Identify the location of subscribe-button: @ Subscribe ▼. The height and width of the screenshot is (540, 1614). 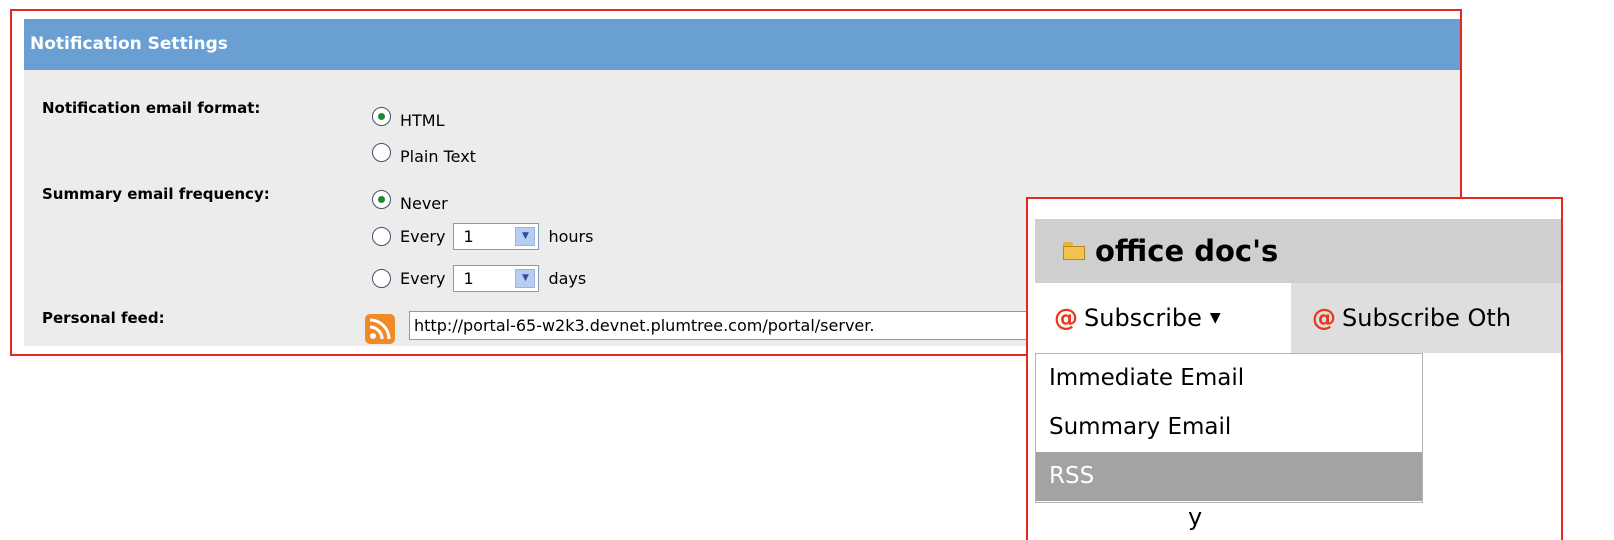
(1163, 318).